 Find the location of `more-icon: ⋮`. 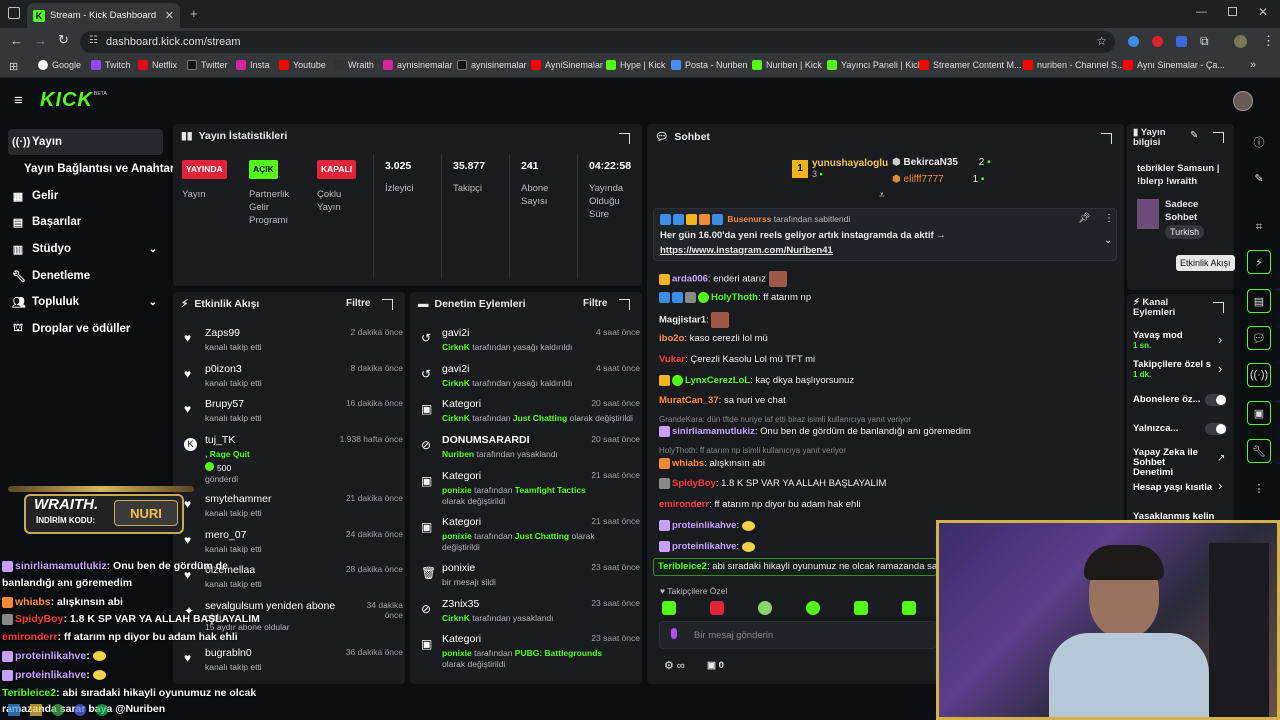

more-icon: ⋮ is located at coordinates (1259, 488).